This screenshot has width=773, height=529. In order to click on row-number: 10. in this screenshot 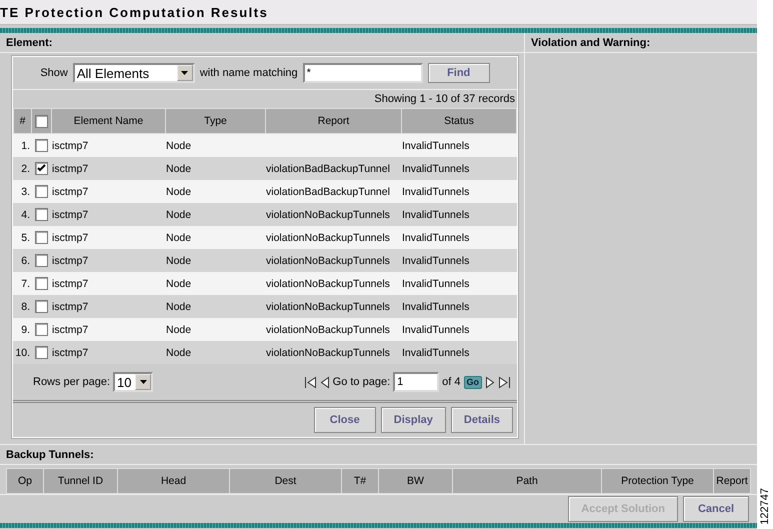, I will do `click(22, 352)`.